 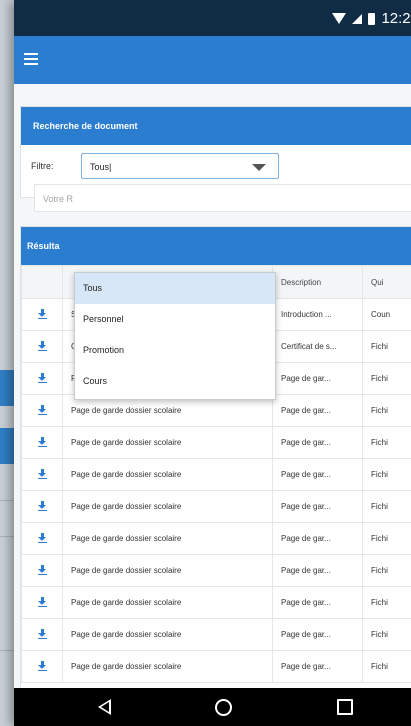 What do you see at coordinates (31, 59) in the screenshot?
I see `menu-icon` at bounding box center [31, 59].